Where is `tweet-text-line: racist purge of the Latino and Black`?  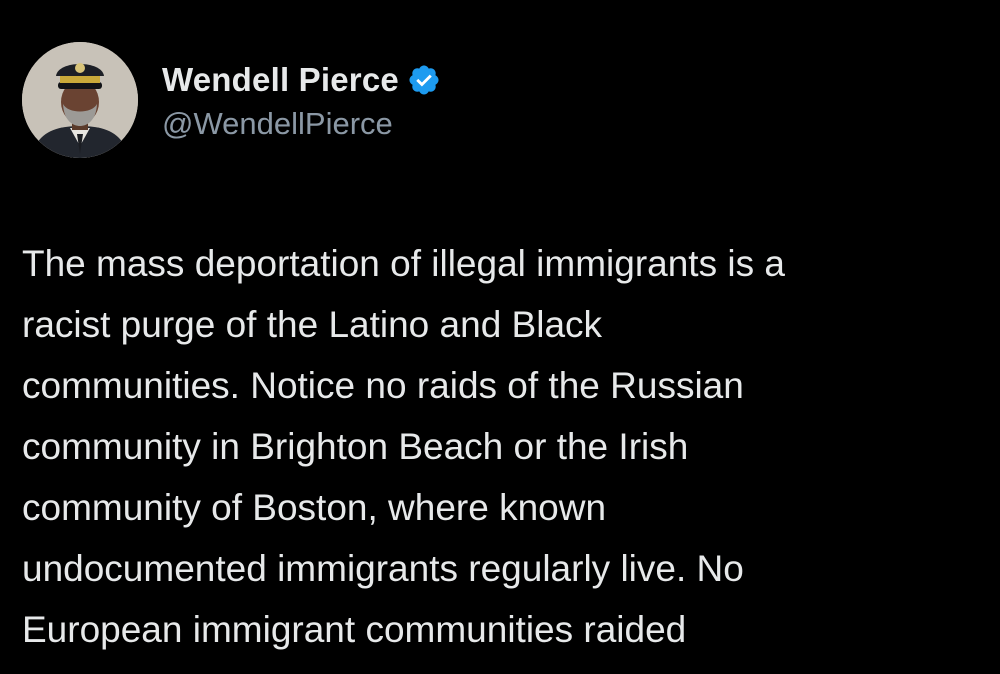 tweet-text-line: racist purge of the Latino and Black is located at coordinates (312, 324).